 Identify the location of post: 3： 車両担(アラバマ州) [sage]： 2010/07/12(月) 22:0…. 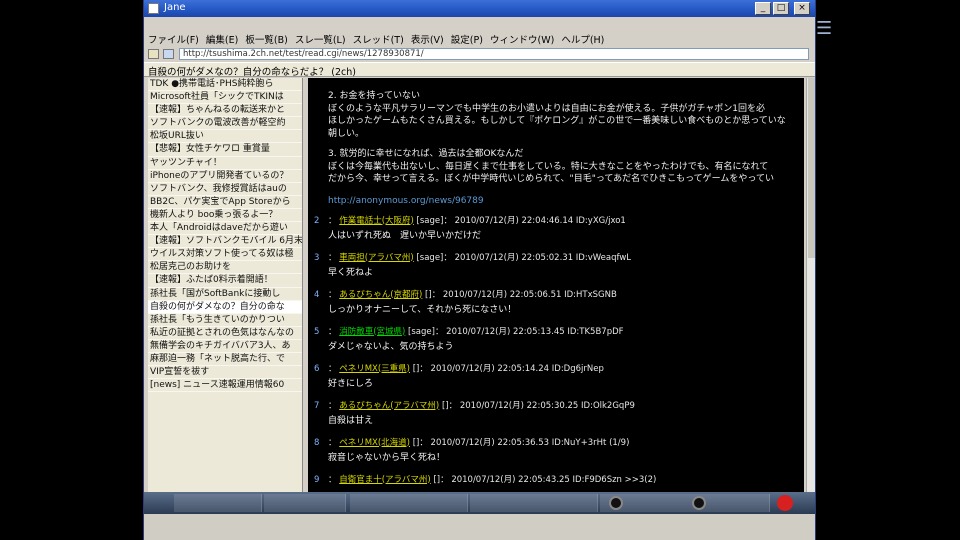
(556, 266).